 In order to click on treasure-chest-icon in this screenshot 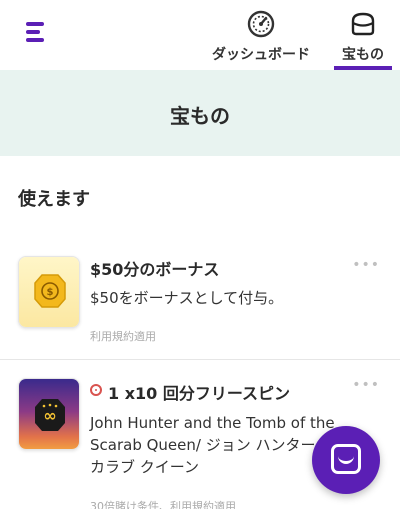, I will do `click(363, 24)`.